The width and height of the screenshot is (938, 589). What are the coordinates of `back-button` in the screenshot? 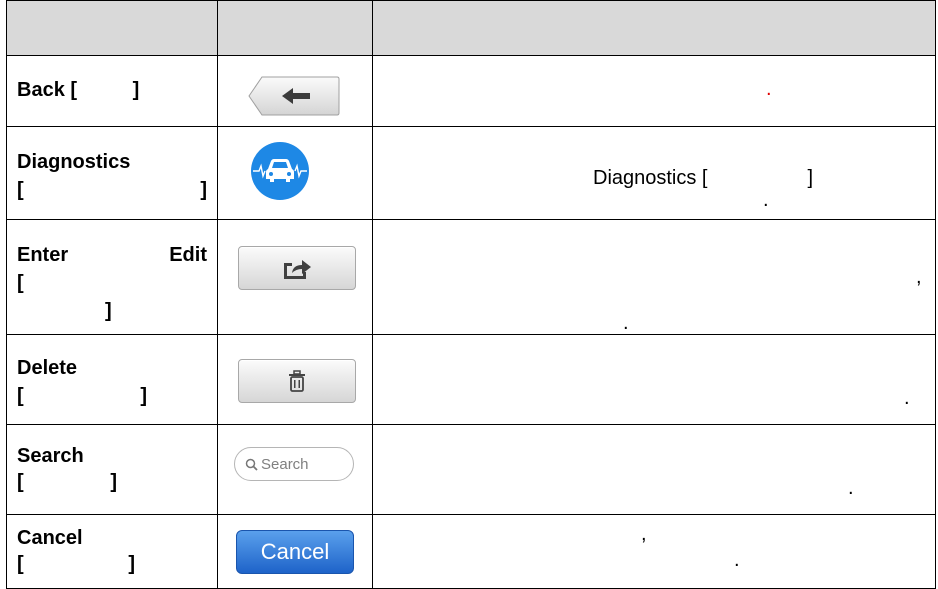 It's located at (294, 96).